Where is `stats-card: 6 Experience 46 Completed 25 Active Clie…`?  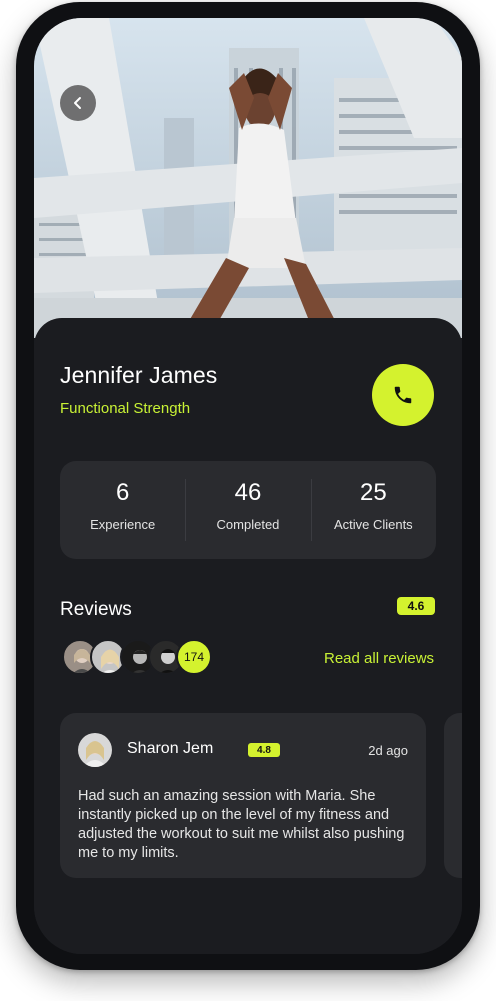
stats-card: 6 Experience 46 Completed 25 Active Clie… is located at coordinates (248, 510).